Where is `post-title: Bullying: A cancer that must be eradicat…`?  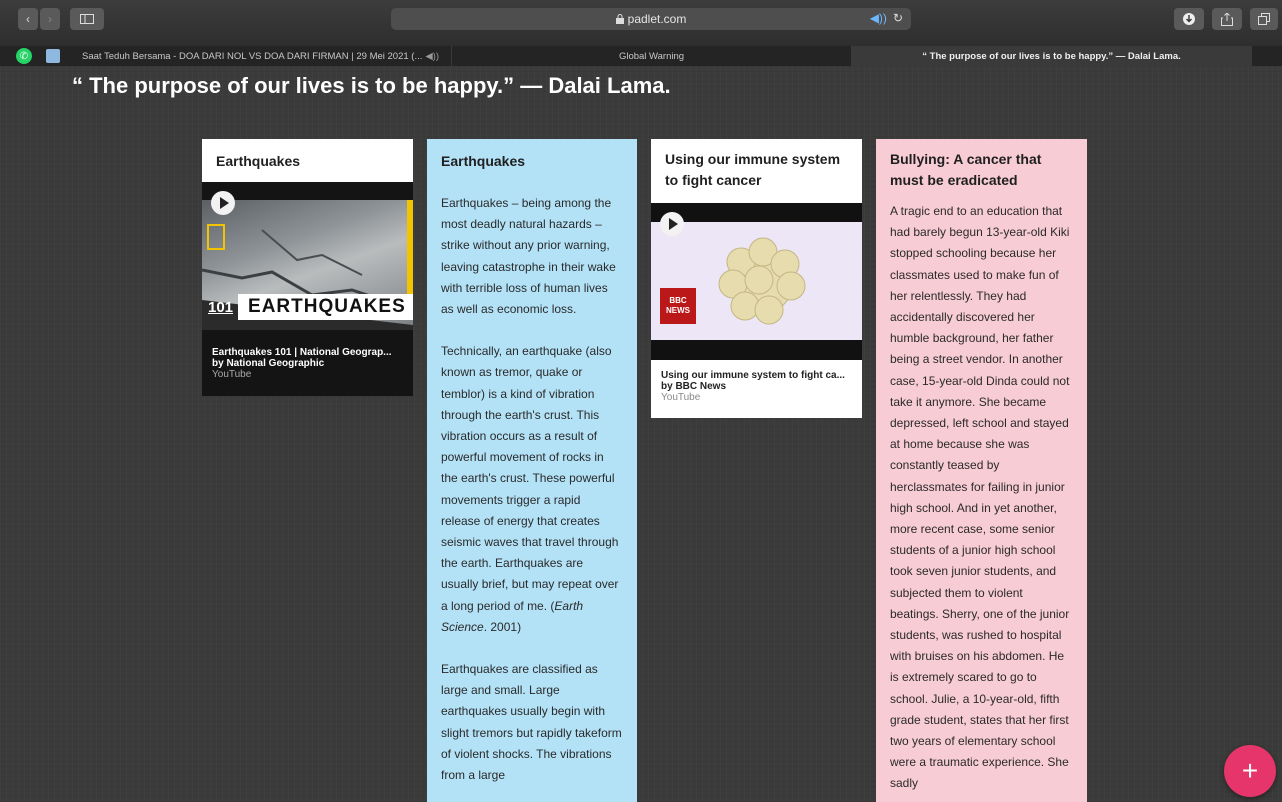 post-title: Bullying: A cancer that must be eradicat… is located at coordinates (966, 169).